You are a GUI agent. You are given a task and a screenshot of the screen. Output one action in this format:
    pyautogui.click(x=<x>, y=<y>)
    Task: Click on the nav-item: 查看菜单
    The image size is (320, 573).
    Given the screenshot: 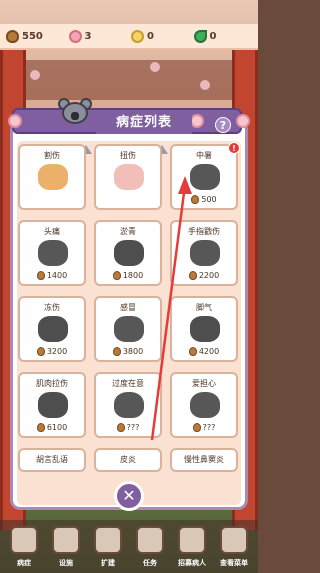 What is the action you would take?
    pyautogui.click(x=234, y=546)
    